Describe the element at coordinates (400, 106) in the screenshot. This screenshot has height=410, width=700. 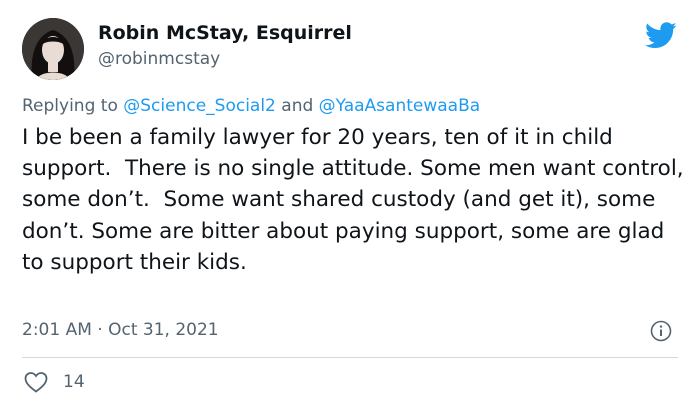
I see `mention-link: @YaaAsantewaaBa` at that location.